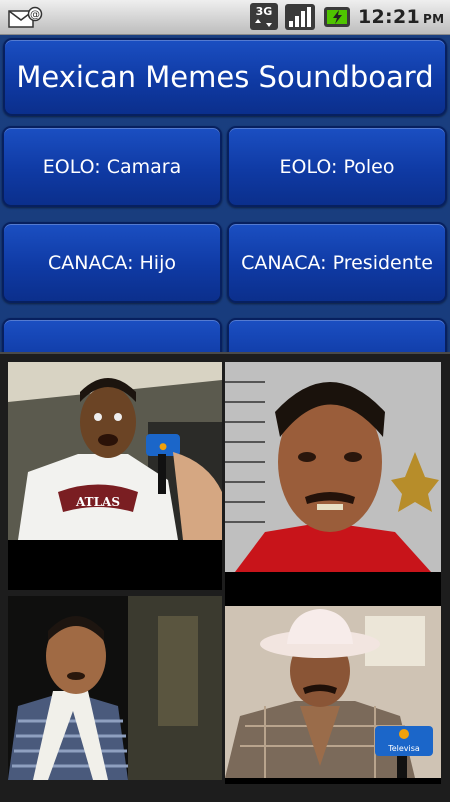  I want to click on sound-button-canaca-hijo: CANACA: Hijo, so click(112, 262).